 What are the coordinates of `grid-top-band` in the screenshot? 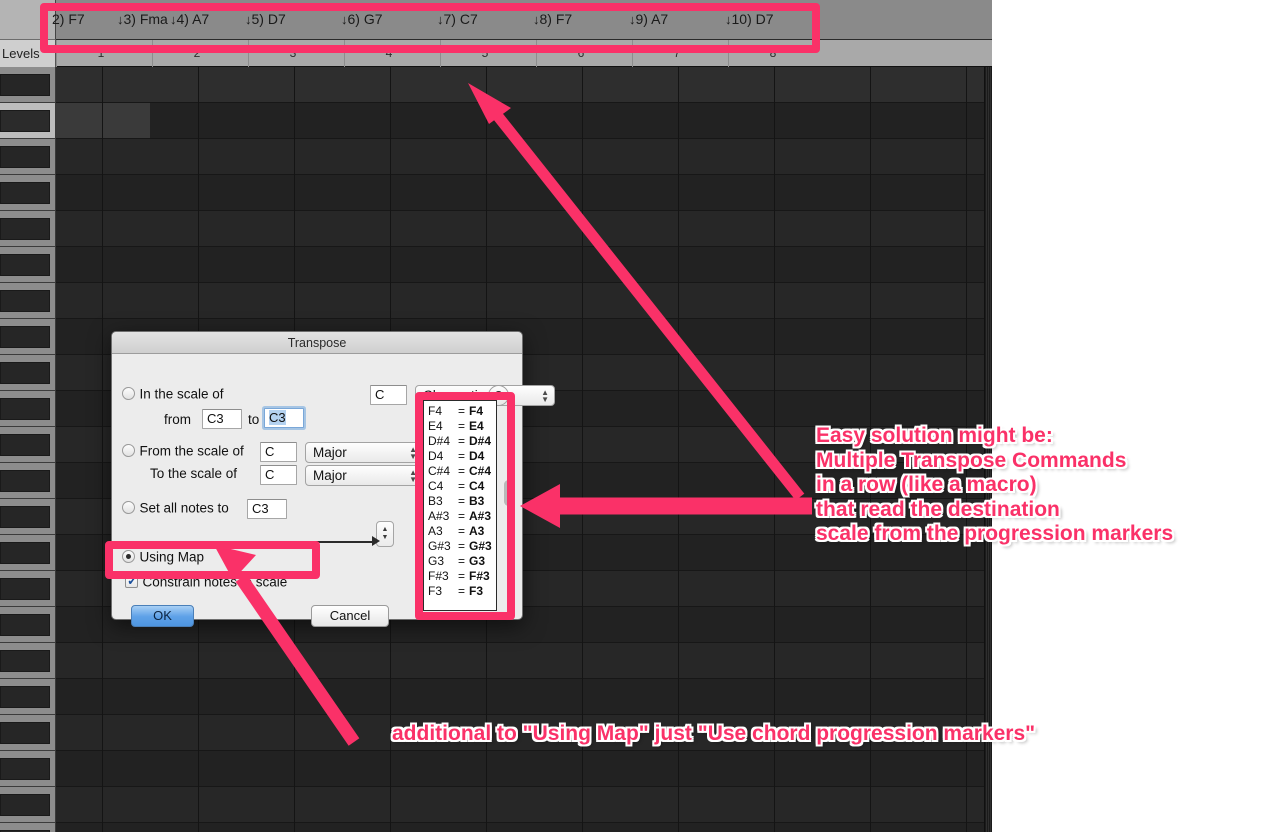 It's located at (524, 85).